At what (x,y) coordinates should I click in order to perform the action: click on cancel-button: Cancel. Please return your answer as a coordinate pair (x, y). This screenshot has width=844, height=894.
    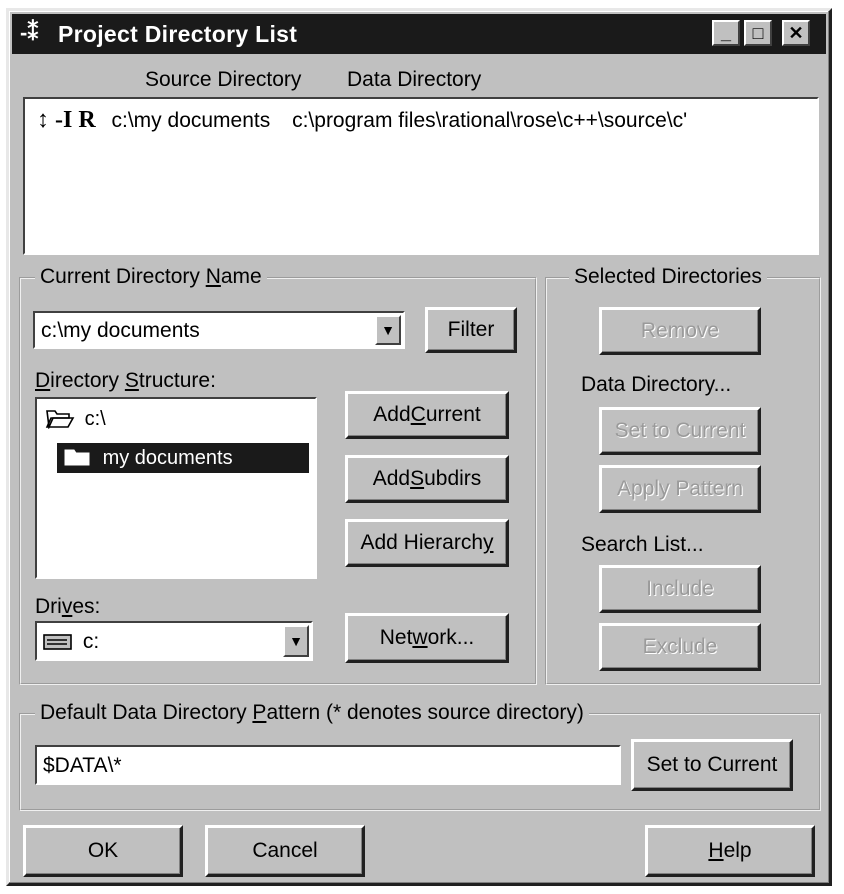
    Looking at the image, I should click on (285, 851).